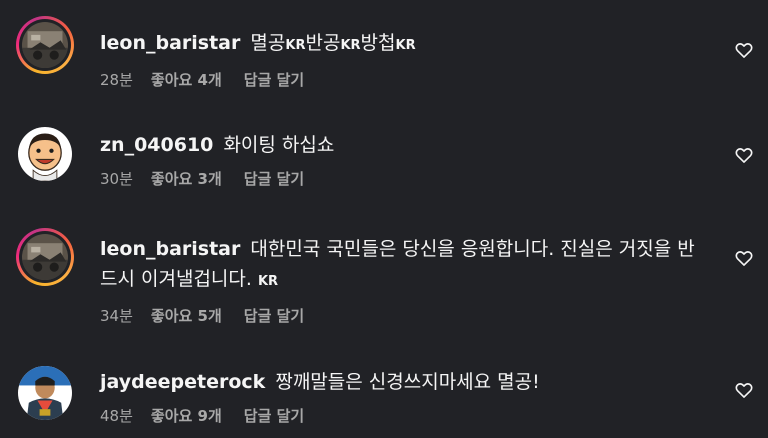 This screenshot has width=768, height=438. What do you see at coordinates (116, 316) in the screenshot?
I see `comment-time: 34분` at bounding box center [116, 316].